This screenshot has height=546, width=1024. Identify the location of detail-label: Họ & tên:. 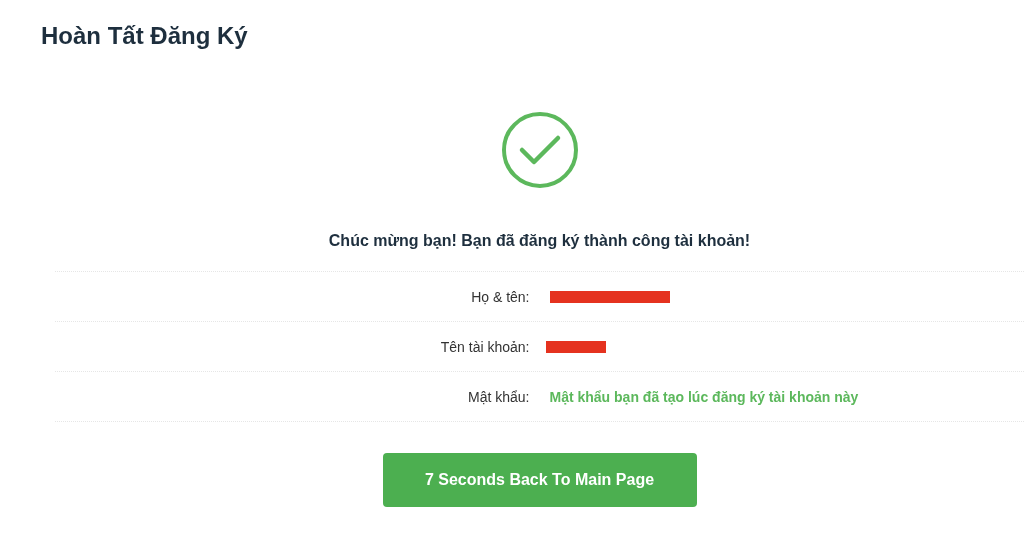
(500, 296).